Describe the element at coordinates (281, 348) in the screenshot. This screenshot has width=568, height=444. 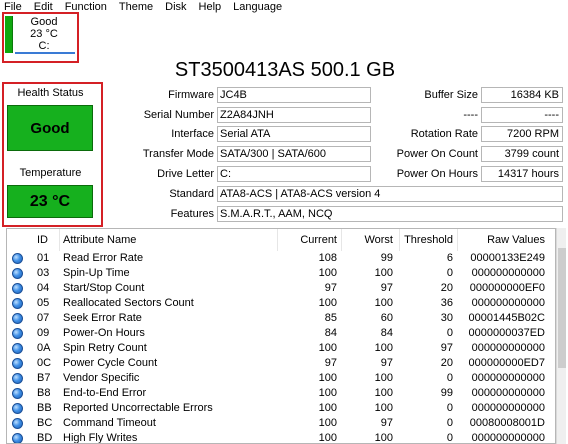
I see `table-row: 0A Spin Retry Count 100 100 97 000000000000` at that location.